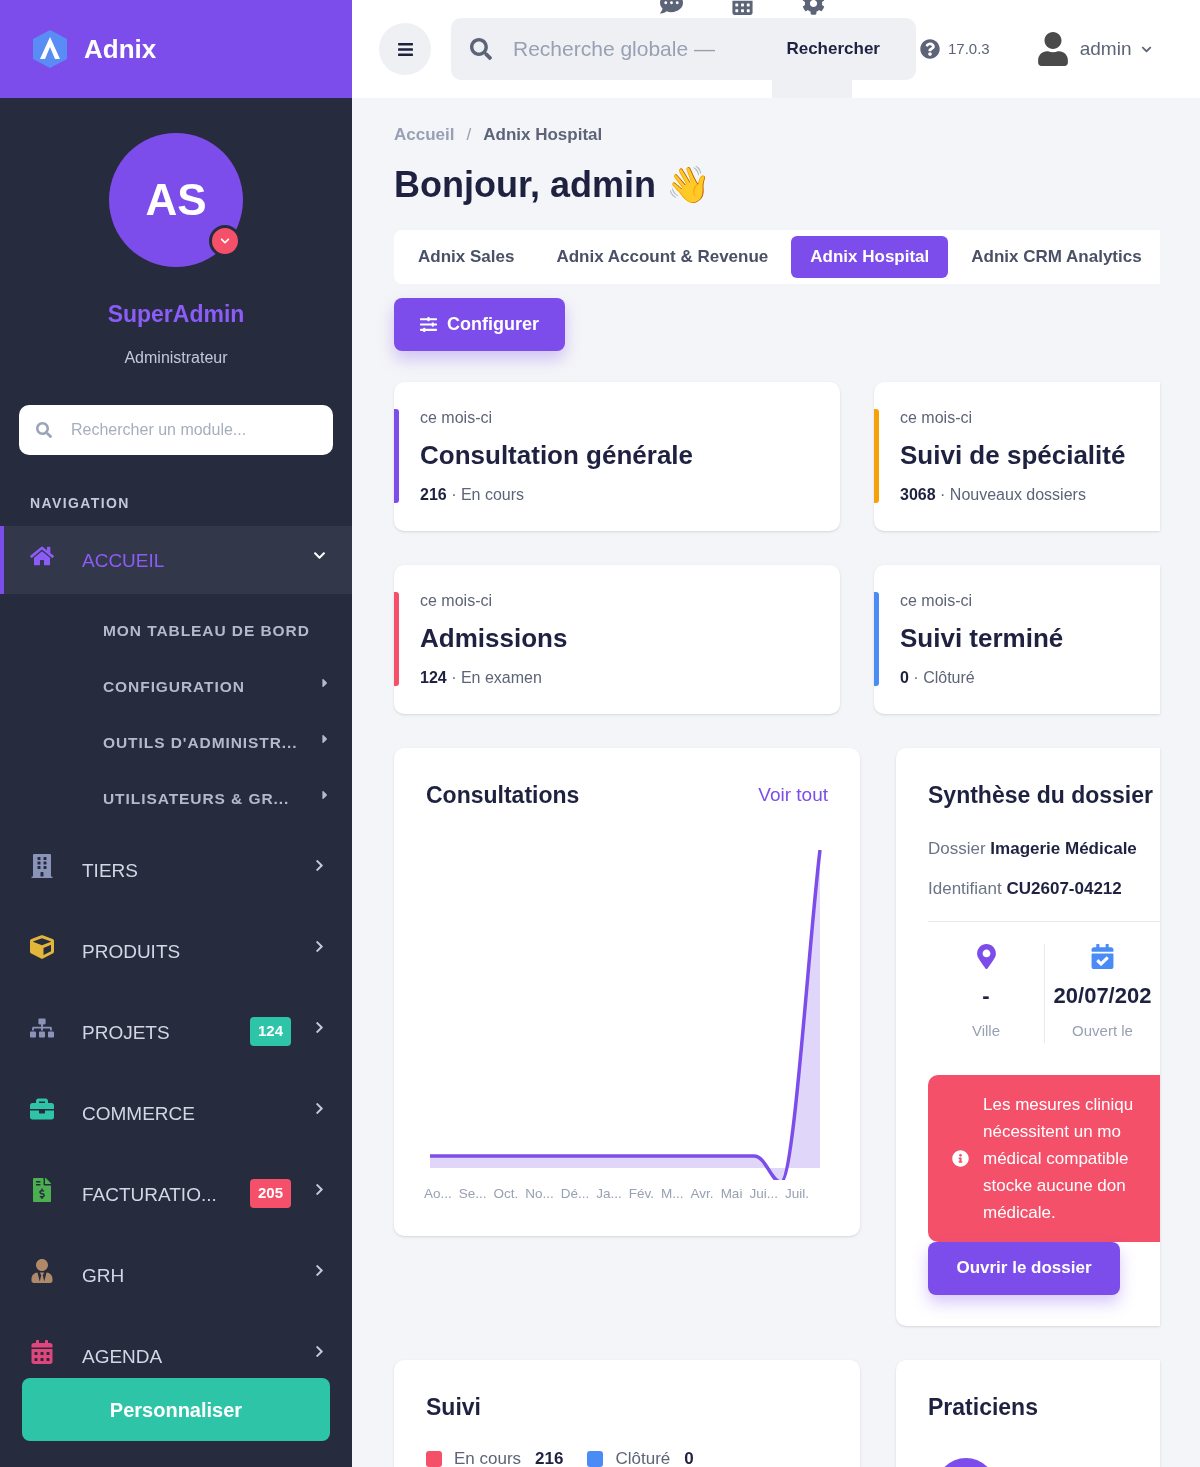 The height and width of the screenshot is (1467, 1200). I want to click on status-badge, so click(225, 241).